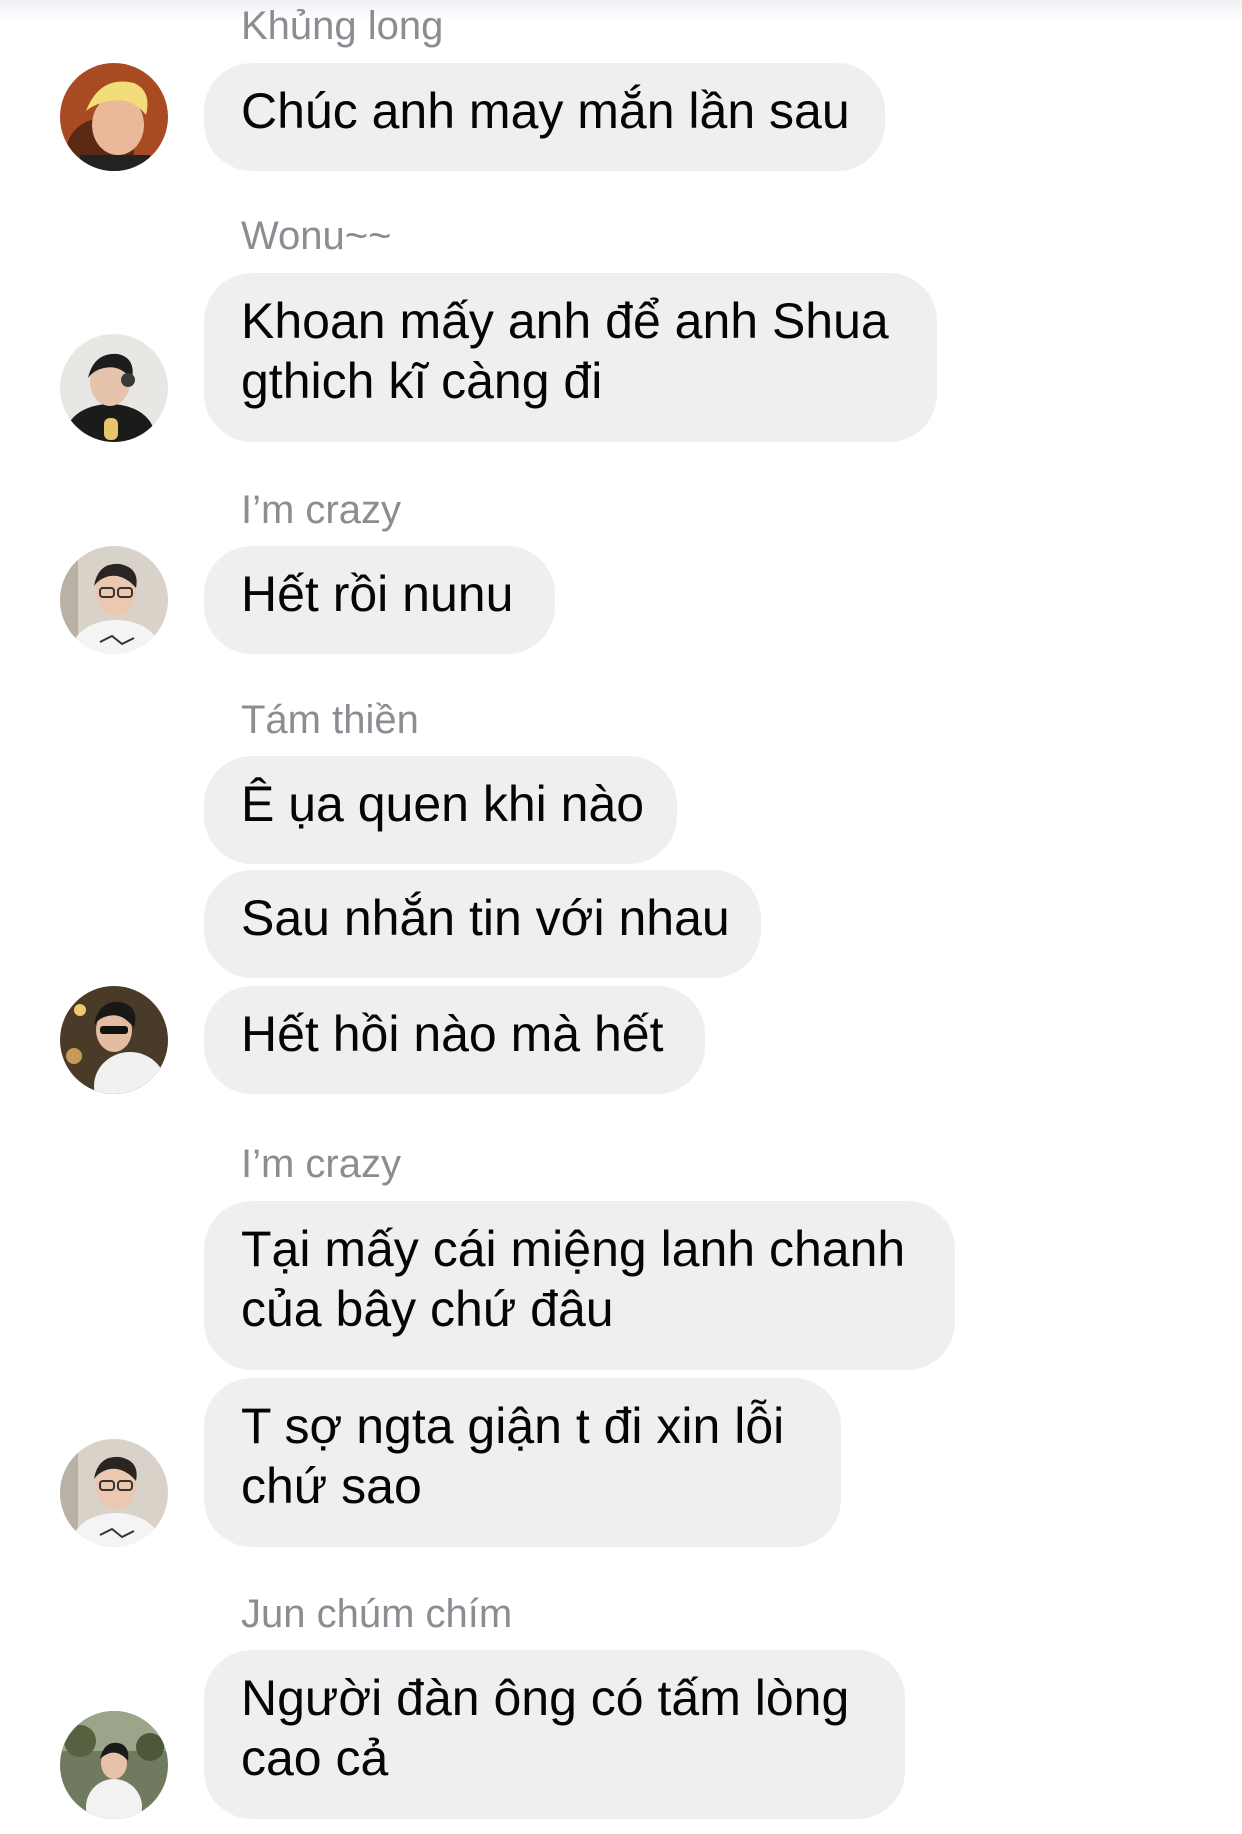 The image size is (1242, 1834). What do you see at coordinates (114, 1765) in the screenshot?
I see `outdoor-avatar` at bounding box center [114, 1765].